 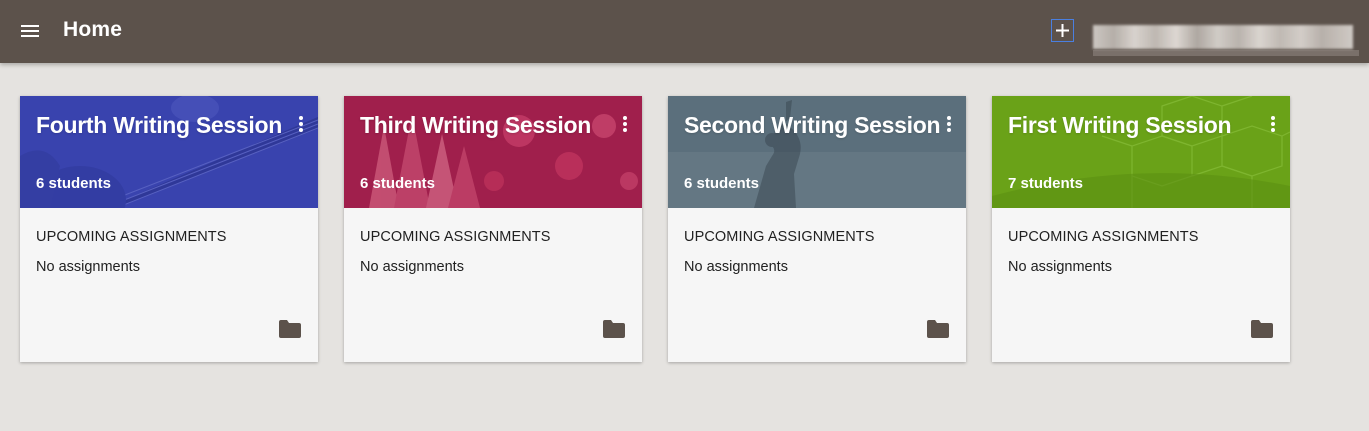 I want to click on add-class-button, so click(x=1062, y=30).